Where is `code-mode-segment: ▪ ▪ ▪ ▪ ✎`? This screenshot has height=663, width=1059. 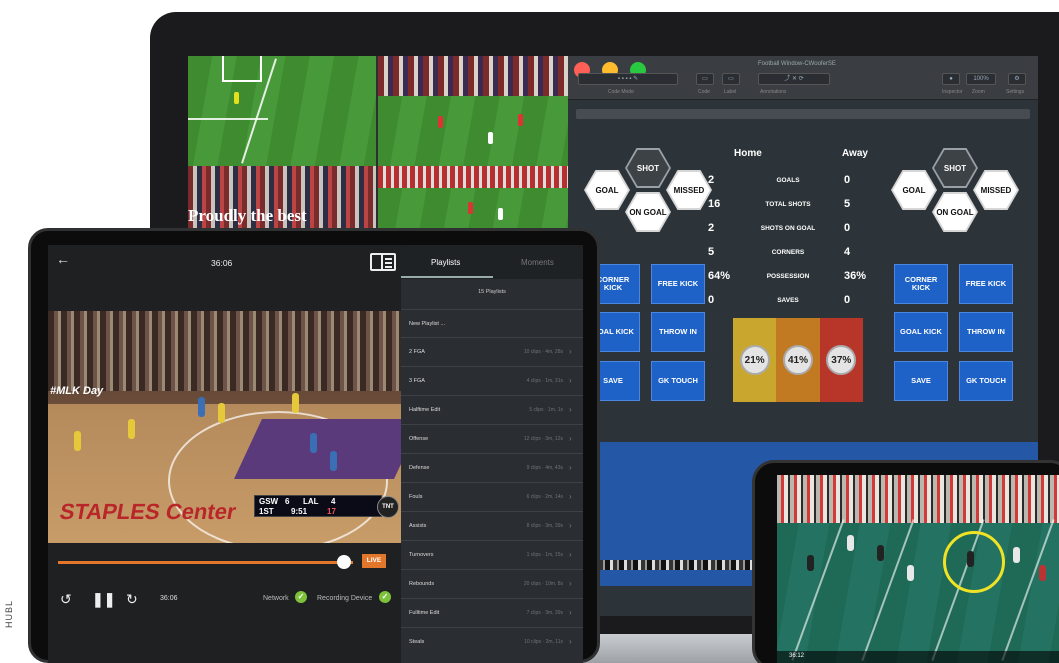 code-mode-segment: ▪ ▪ ▪ ▪ ✎ is located at coordinates (628, 79).